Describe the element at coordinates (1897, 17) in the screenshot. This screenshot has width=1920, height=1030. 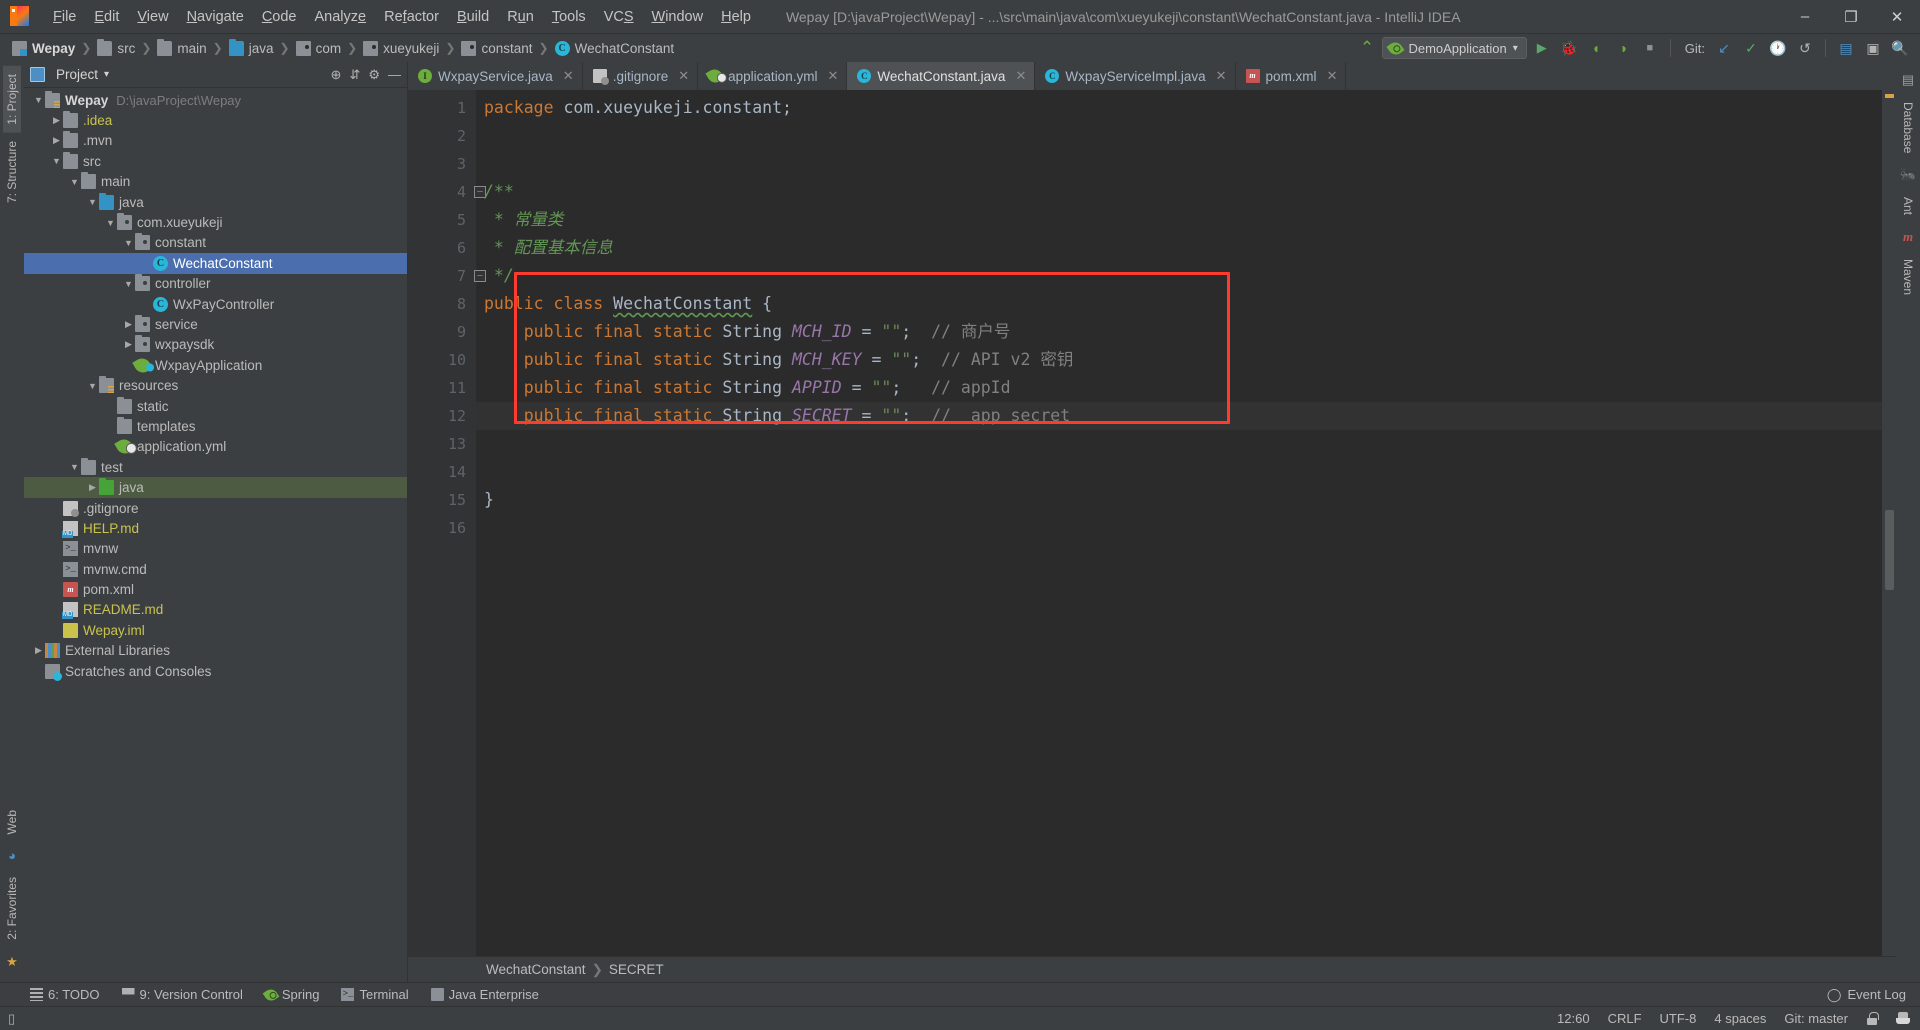
I see `close-button: ✕` at that location.